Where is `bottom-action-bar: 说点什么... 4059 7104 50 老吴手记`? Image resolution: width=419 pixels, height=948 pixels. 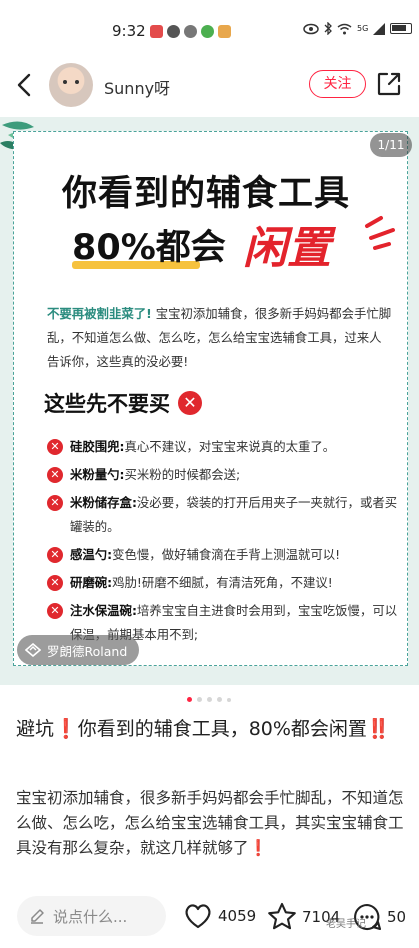
bottom-action-bar: 说点什么... 4059 7104 50 老吴手记 is located at coordinates (209, 918).